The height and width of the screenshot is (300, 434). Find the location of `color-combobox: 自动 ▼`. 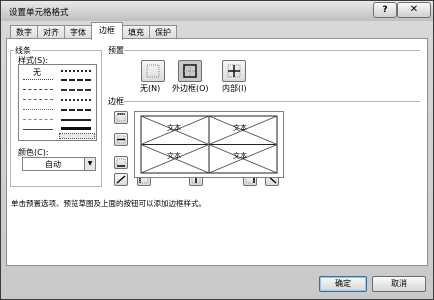

color-combobox: 自动 ▼ is located at coordinates (59, 164).